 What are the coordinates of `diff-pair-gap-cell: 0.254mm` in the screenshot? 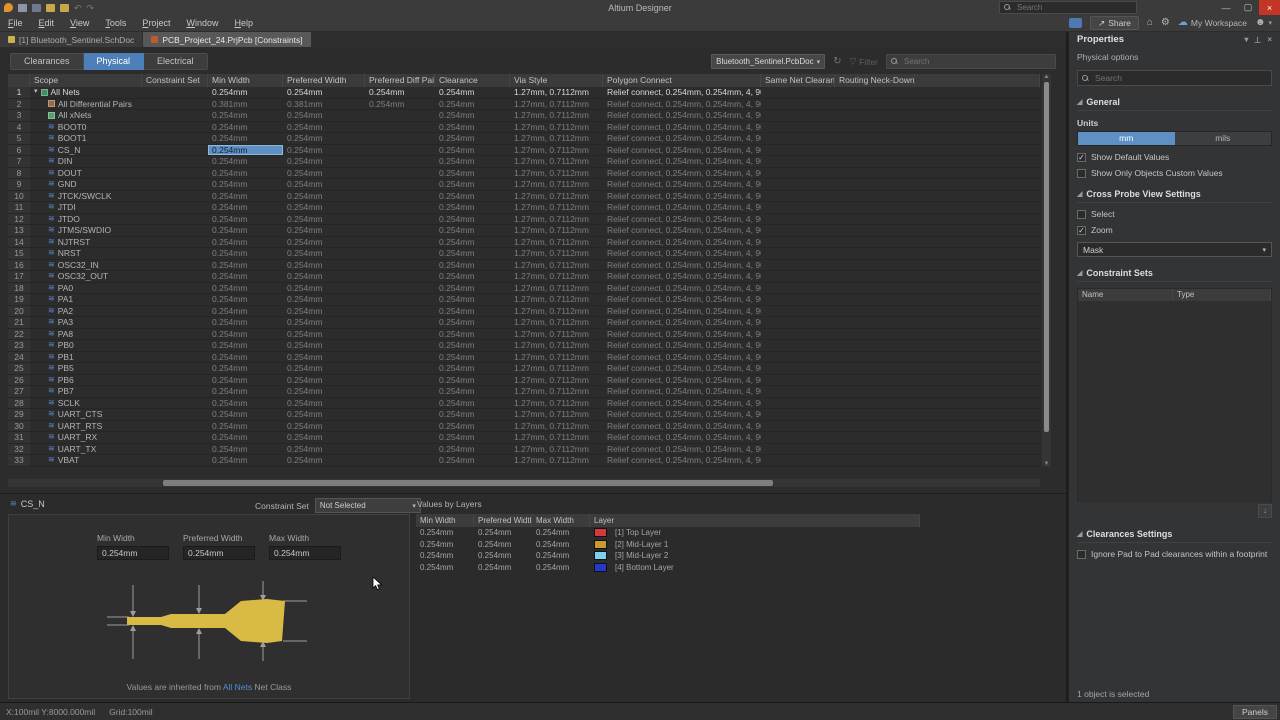 It's located at (400, 92).